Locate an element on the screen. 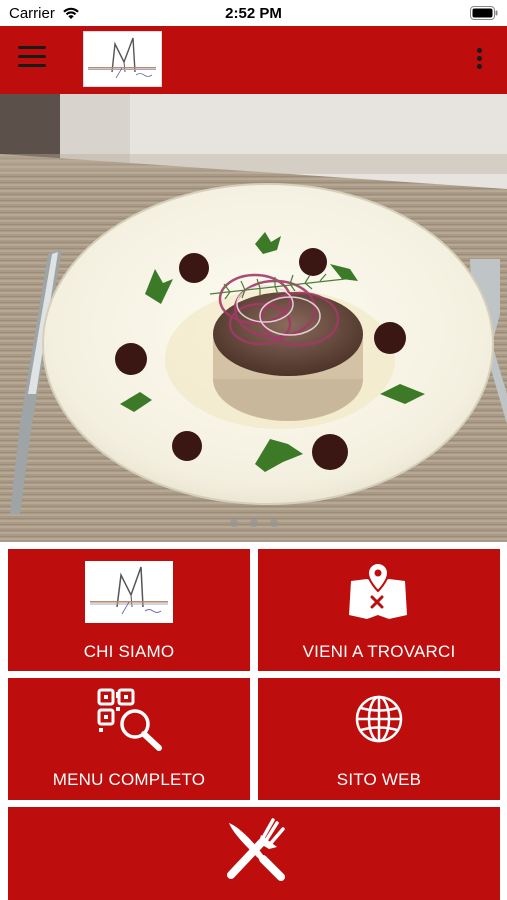  map-pin-icon is located at coordinates (378, 590).